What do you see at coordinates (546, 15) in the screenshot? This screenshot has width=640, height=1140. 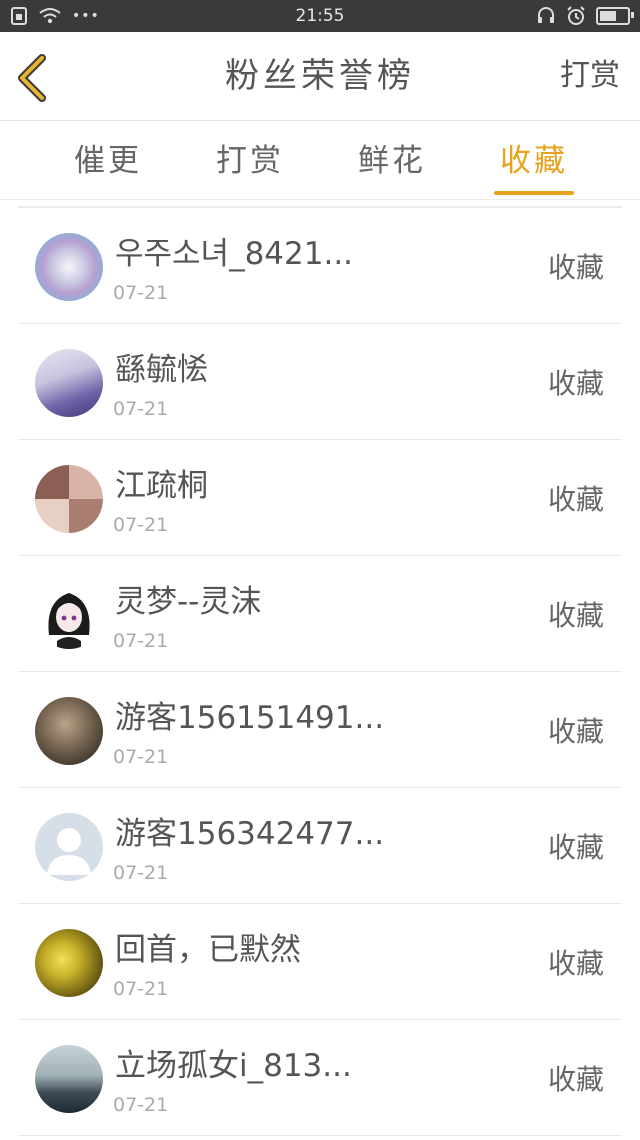 I see `headset-icon` at bounding box center [546, 15].